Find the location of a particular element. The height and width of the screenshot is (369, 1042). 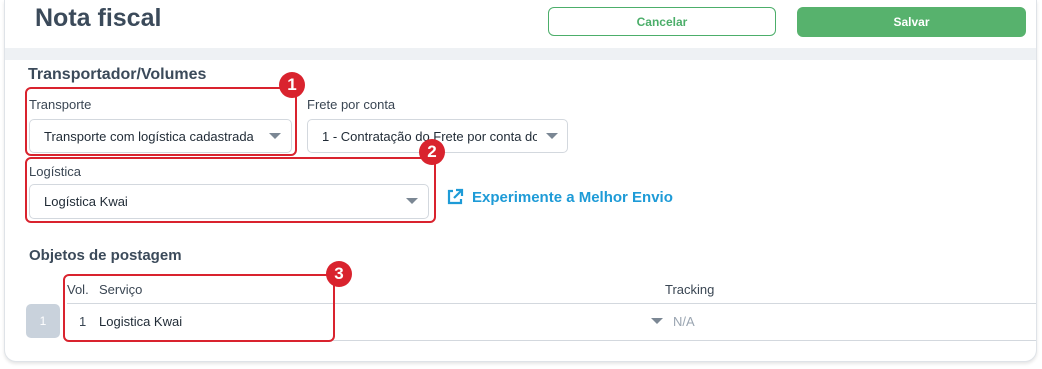

external-link-icon is located at coordinates (455, 196).